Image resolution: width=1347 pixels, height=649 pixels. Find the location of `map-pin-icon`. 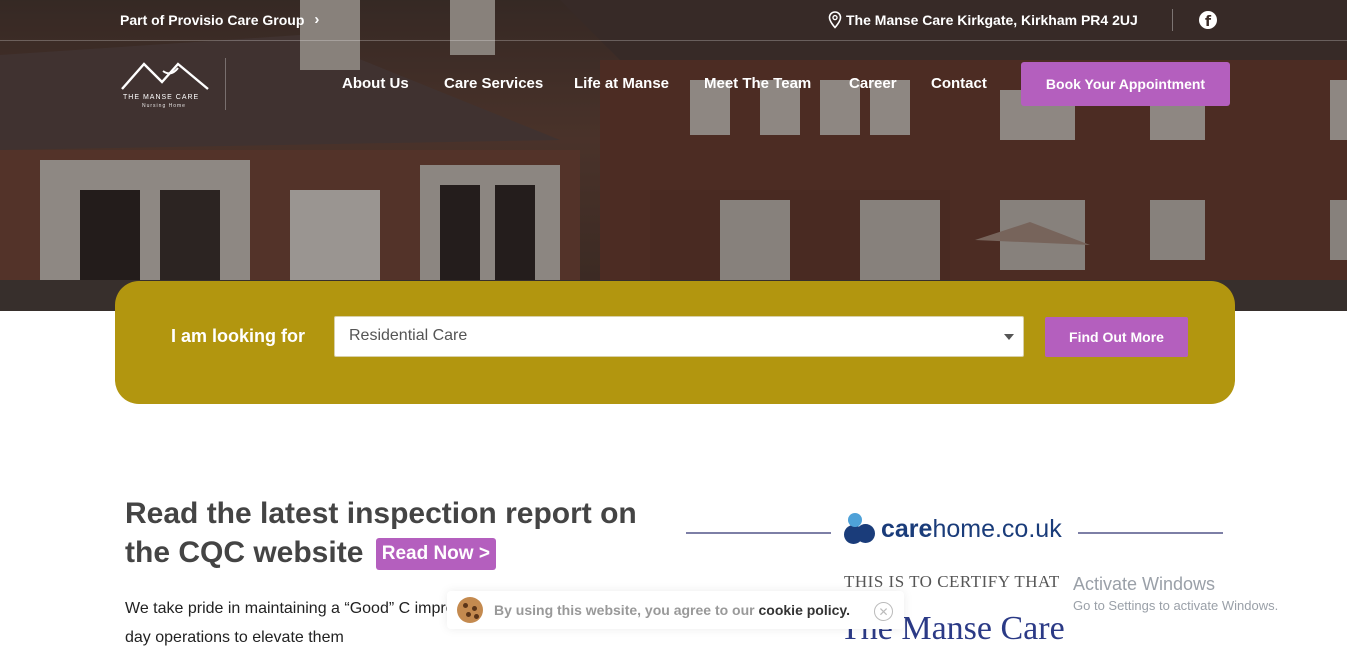

map-pin-icon is located at coordinates (835, 20).